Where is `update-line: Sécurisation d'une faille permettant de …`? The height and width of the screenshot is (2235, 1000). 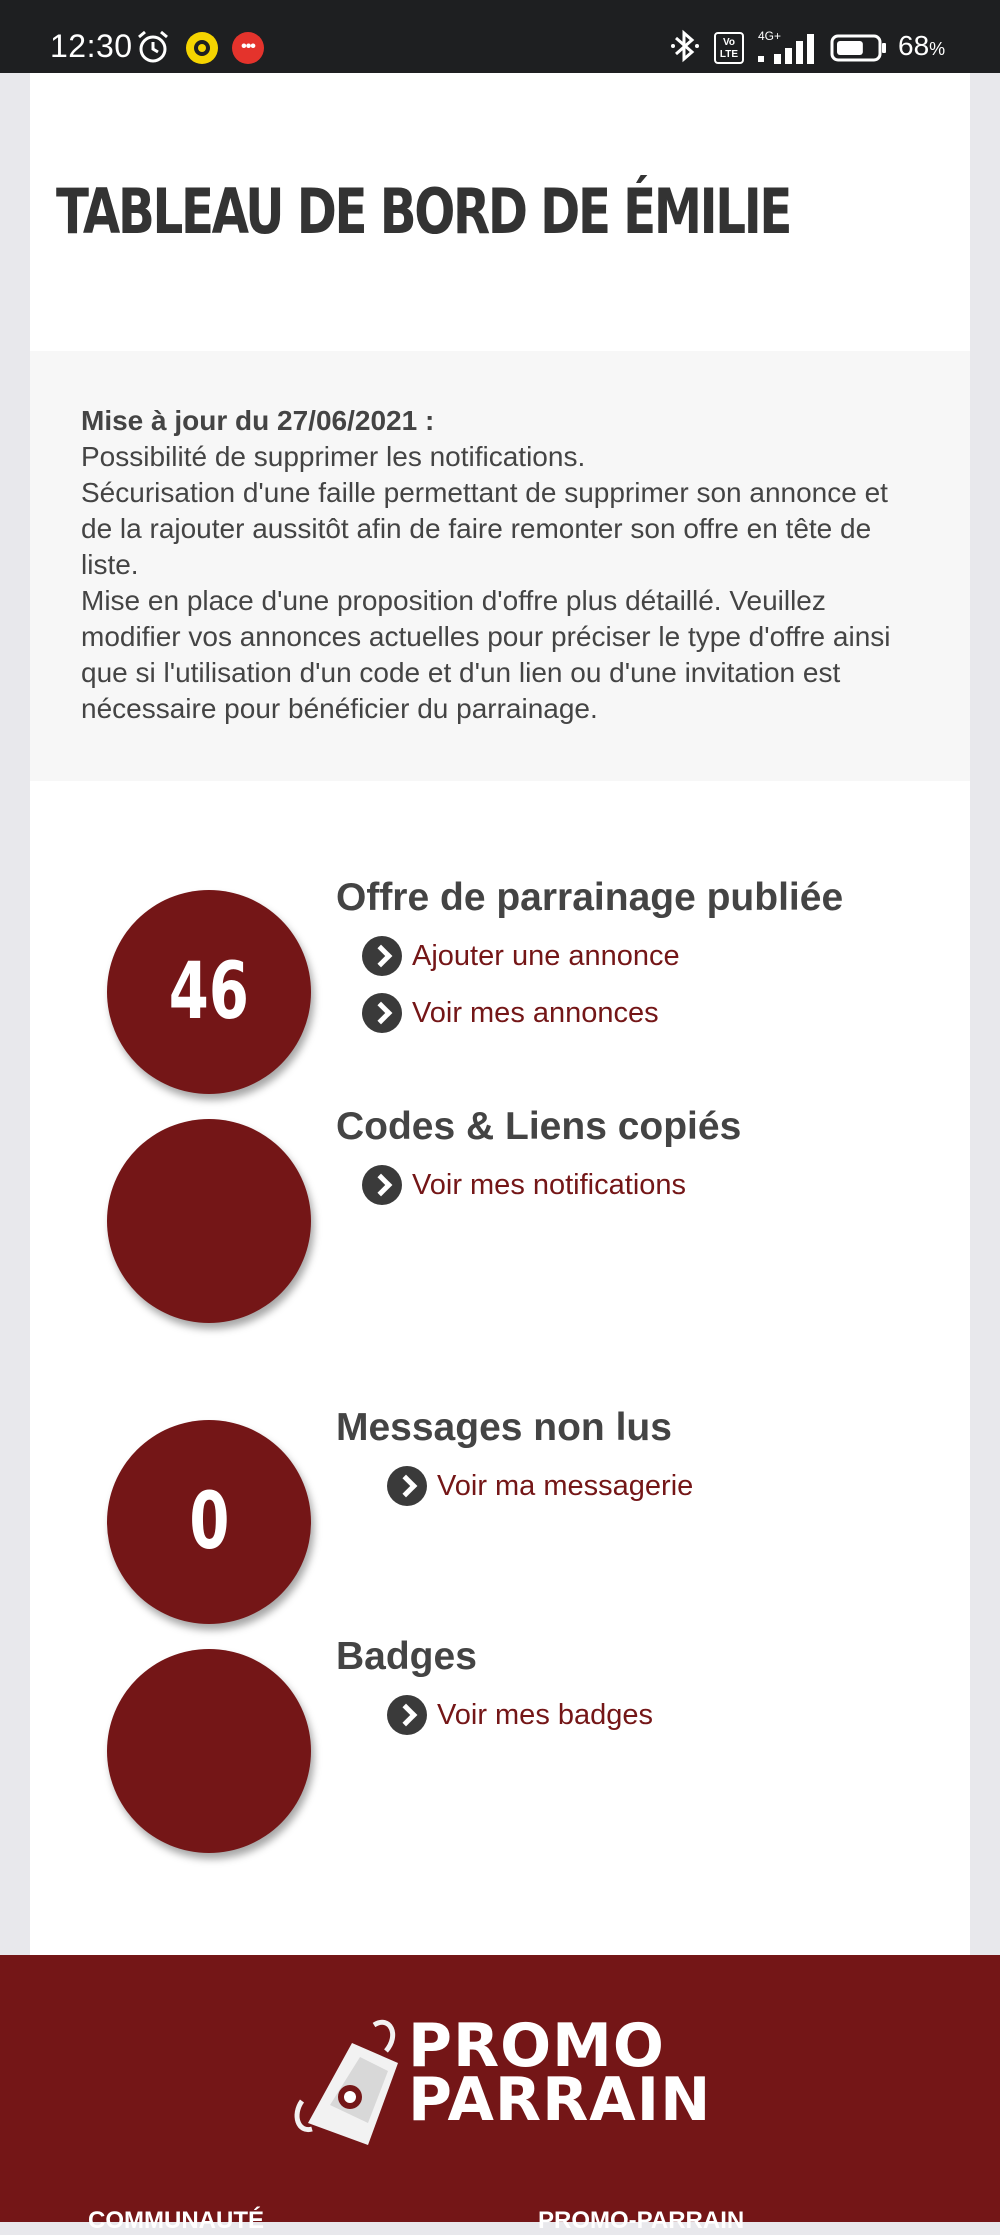 update-line: Sécurisation d'une faille permettant de … is located at coordinates (484, 528).